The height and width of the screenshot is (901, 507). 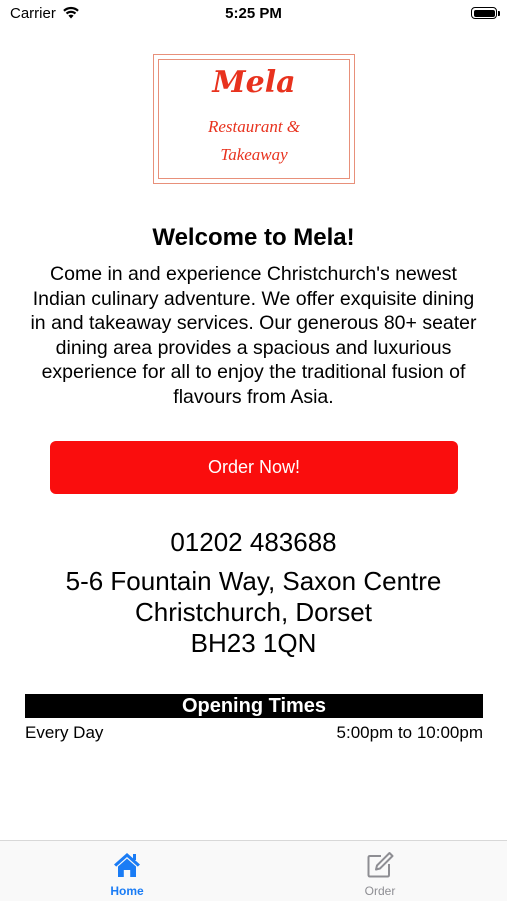 I want to click on order-now-button: Order Now!, so click(x=254, y=467).